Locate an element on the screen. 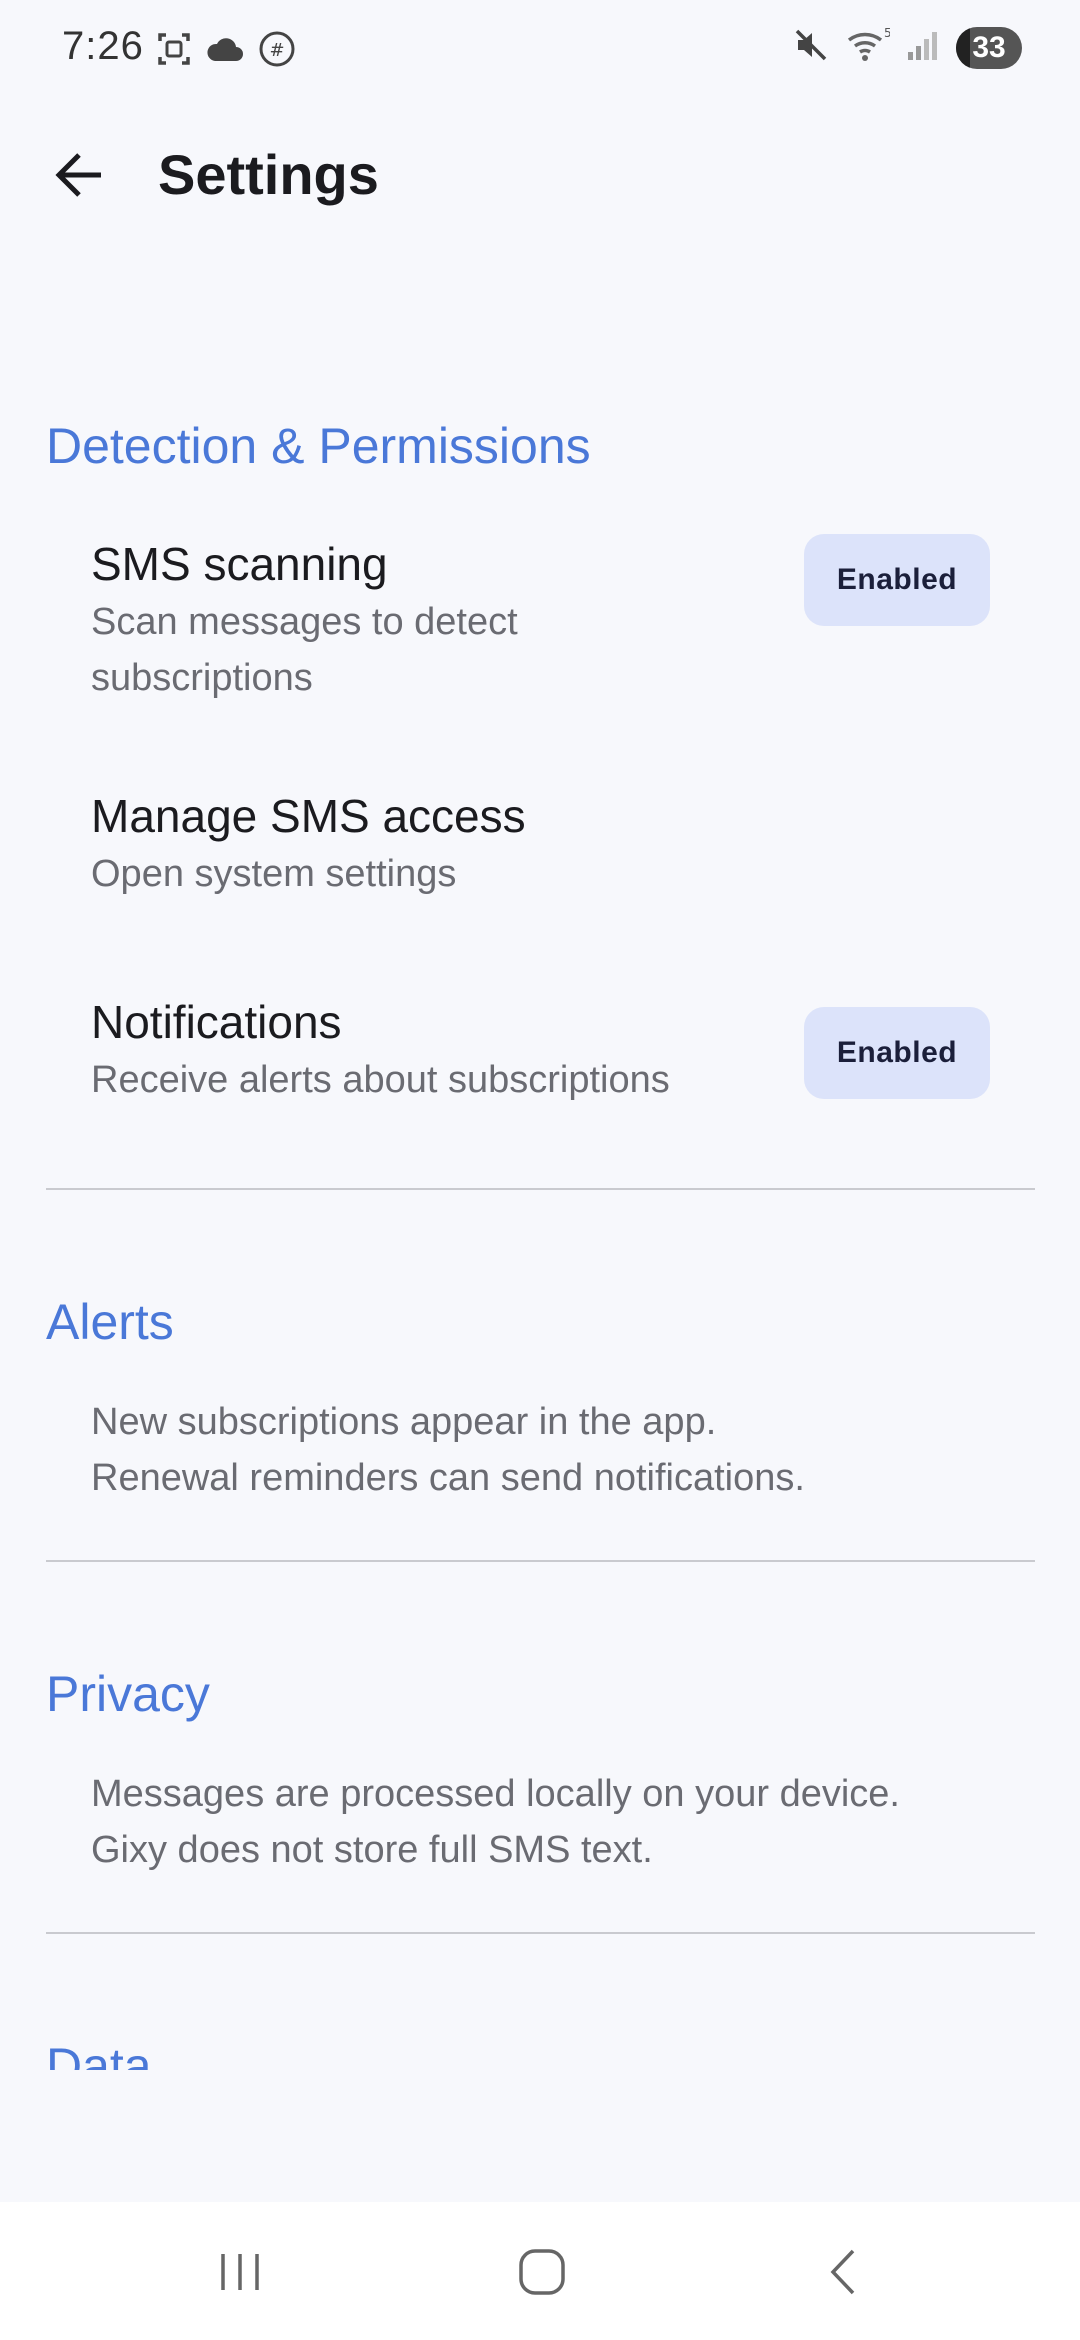 The height and width of the screenshot is (2340, 1080). status-icons-left: # is located at coordinates (226, 51).